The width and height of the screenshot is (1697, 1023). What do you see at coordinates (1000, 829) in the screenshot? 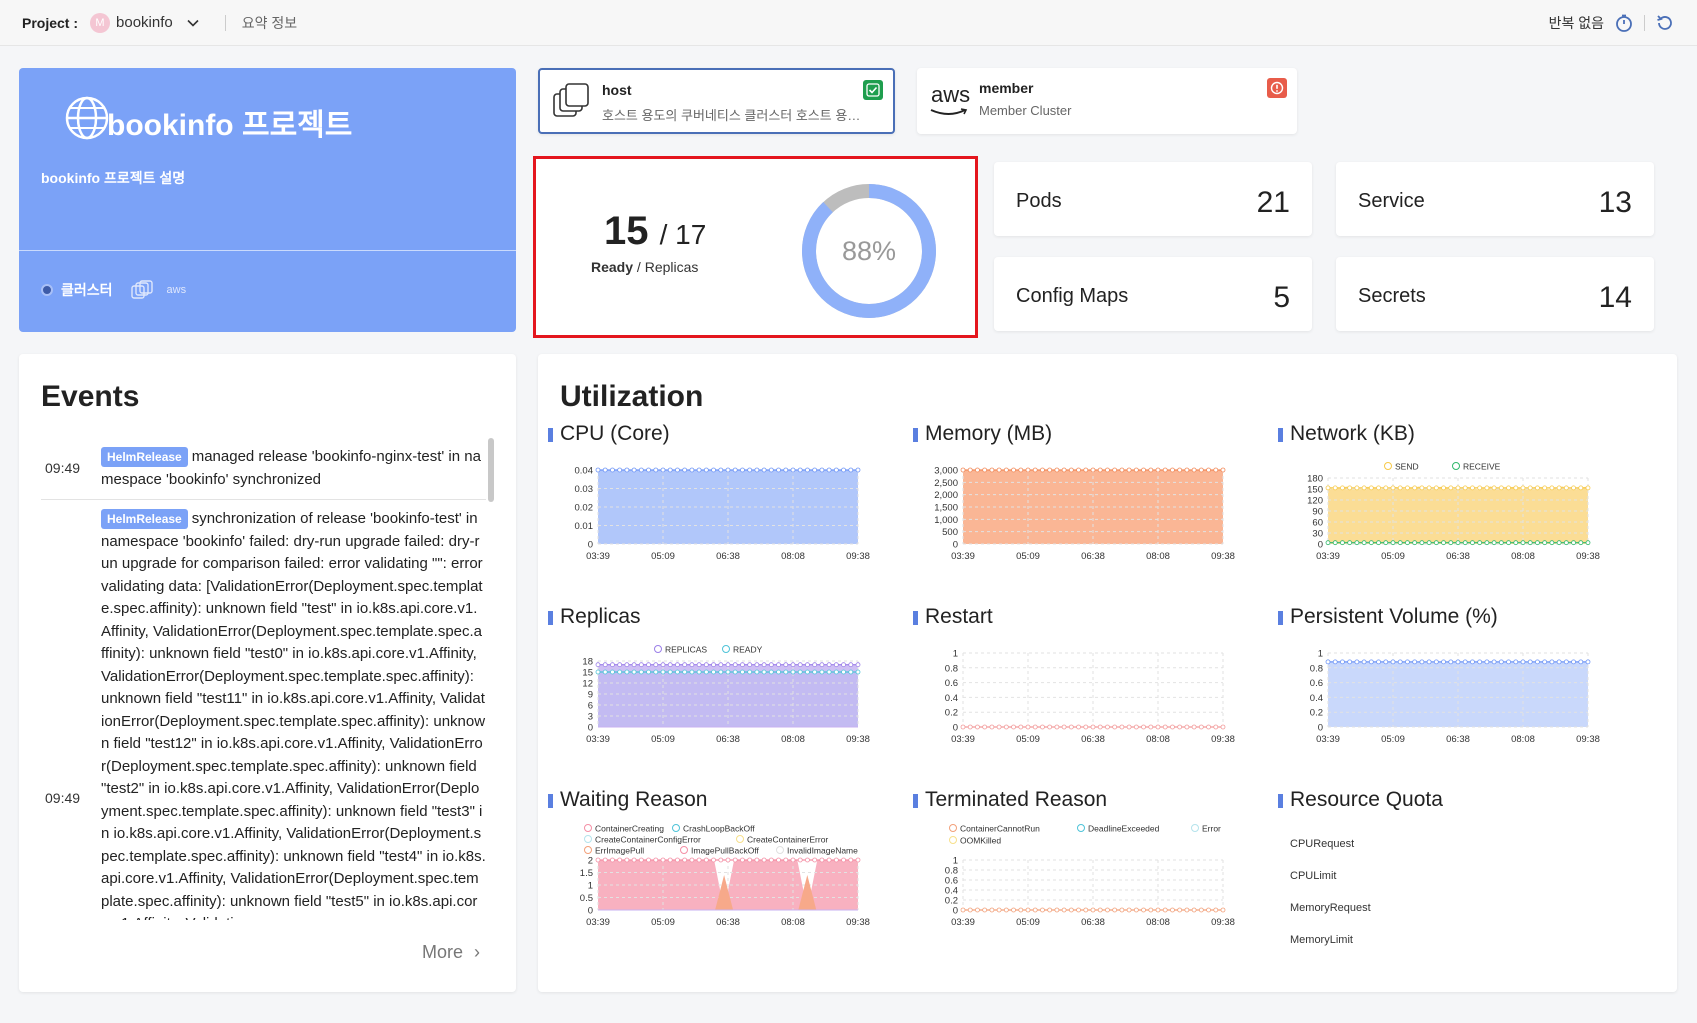
I see `legend-label: ContainerCannotRun` at bounding box center [1000, 829].